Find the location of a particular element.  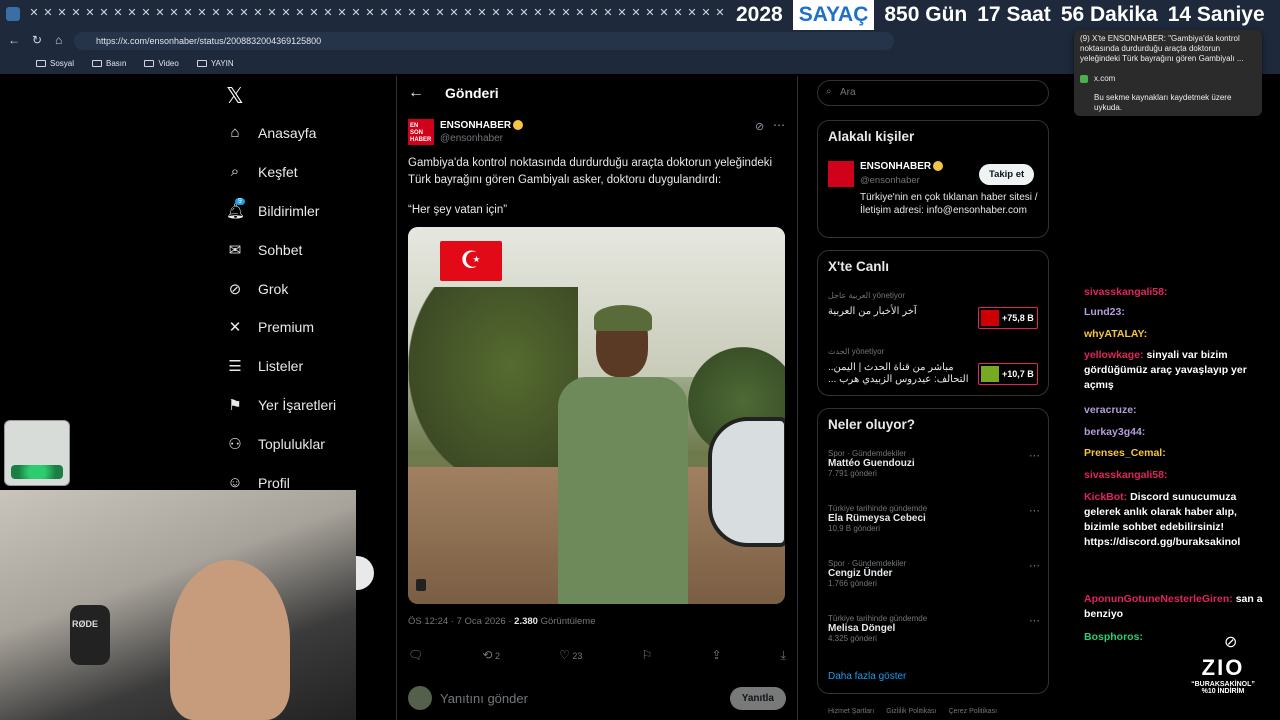

footer-link: Gizlilik Politikası is located at coordinates (911, 711).